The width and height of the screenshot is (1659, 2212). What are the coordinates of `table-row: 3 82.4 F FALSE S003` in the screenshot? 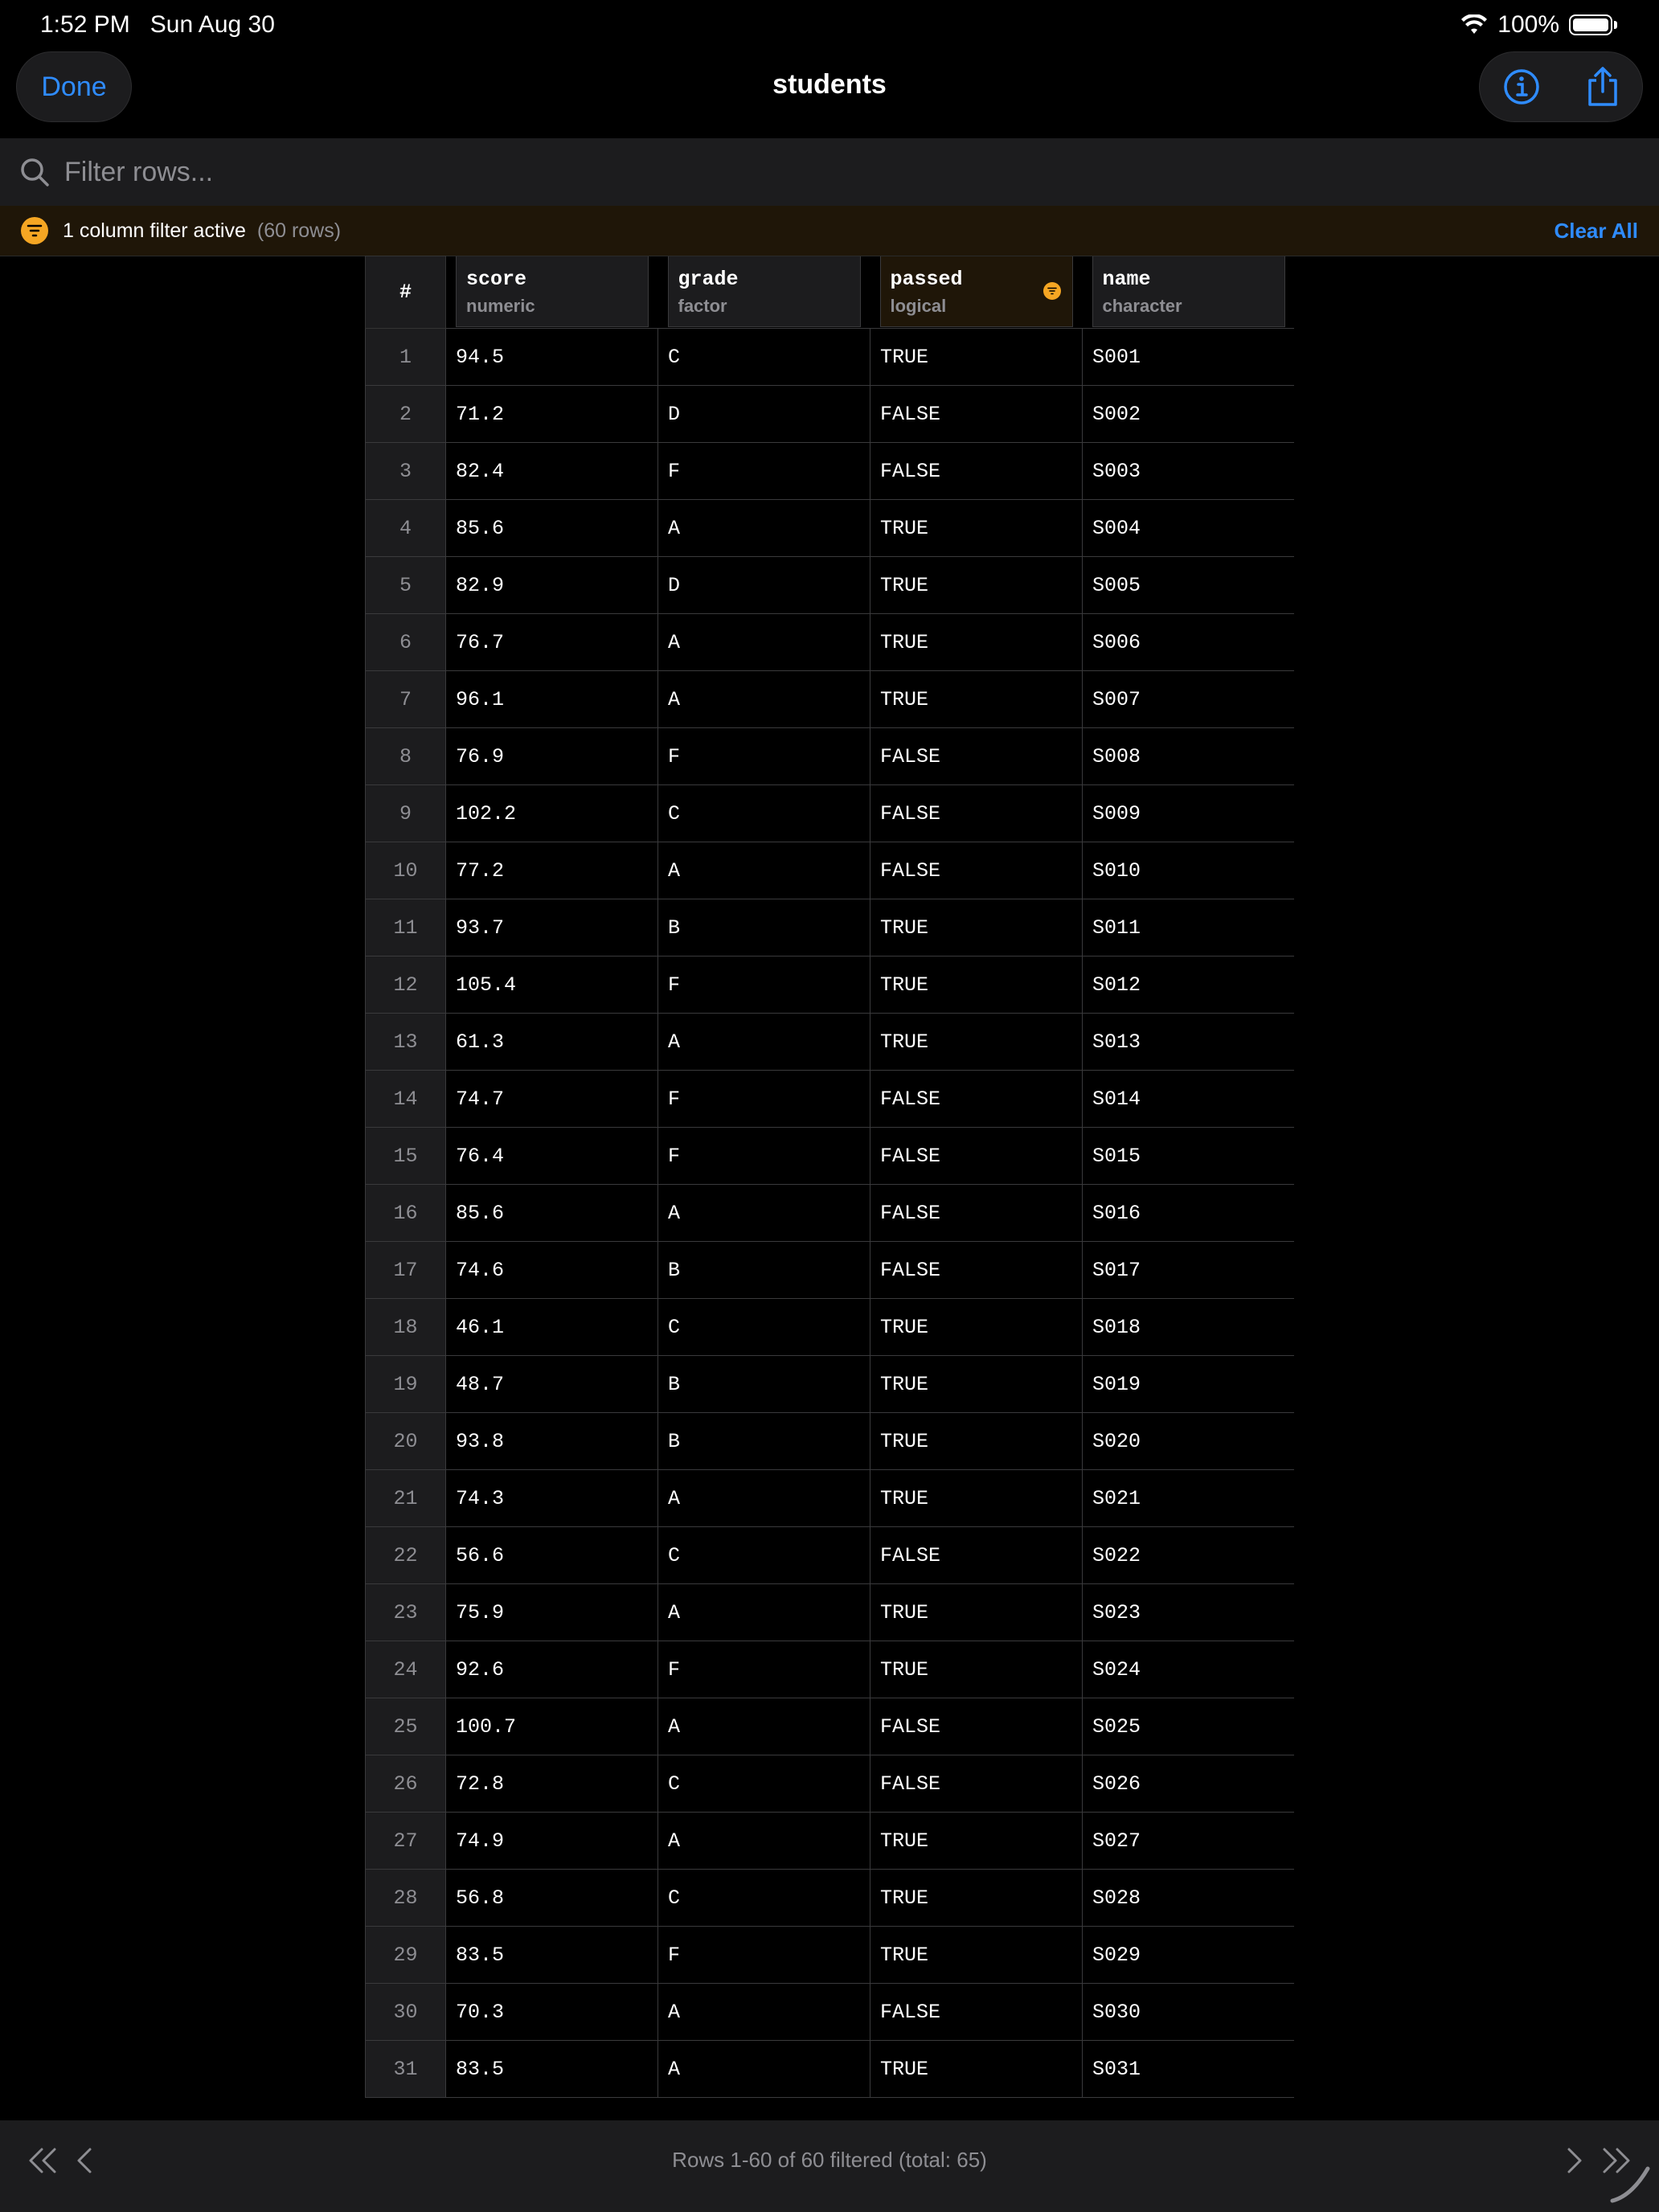 It's located at (829, 471).